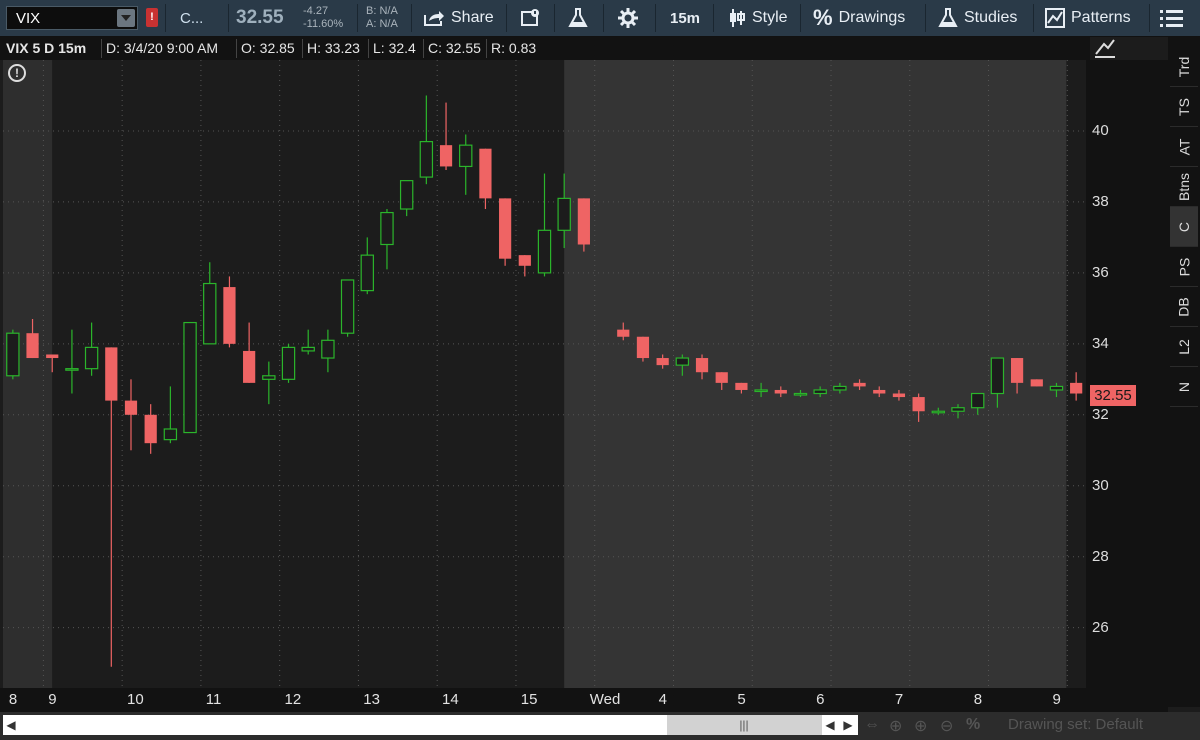  I want to click on crosshair-icon: ⊕, so click(895, 726).